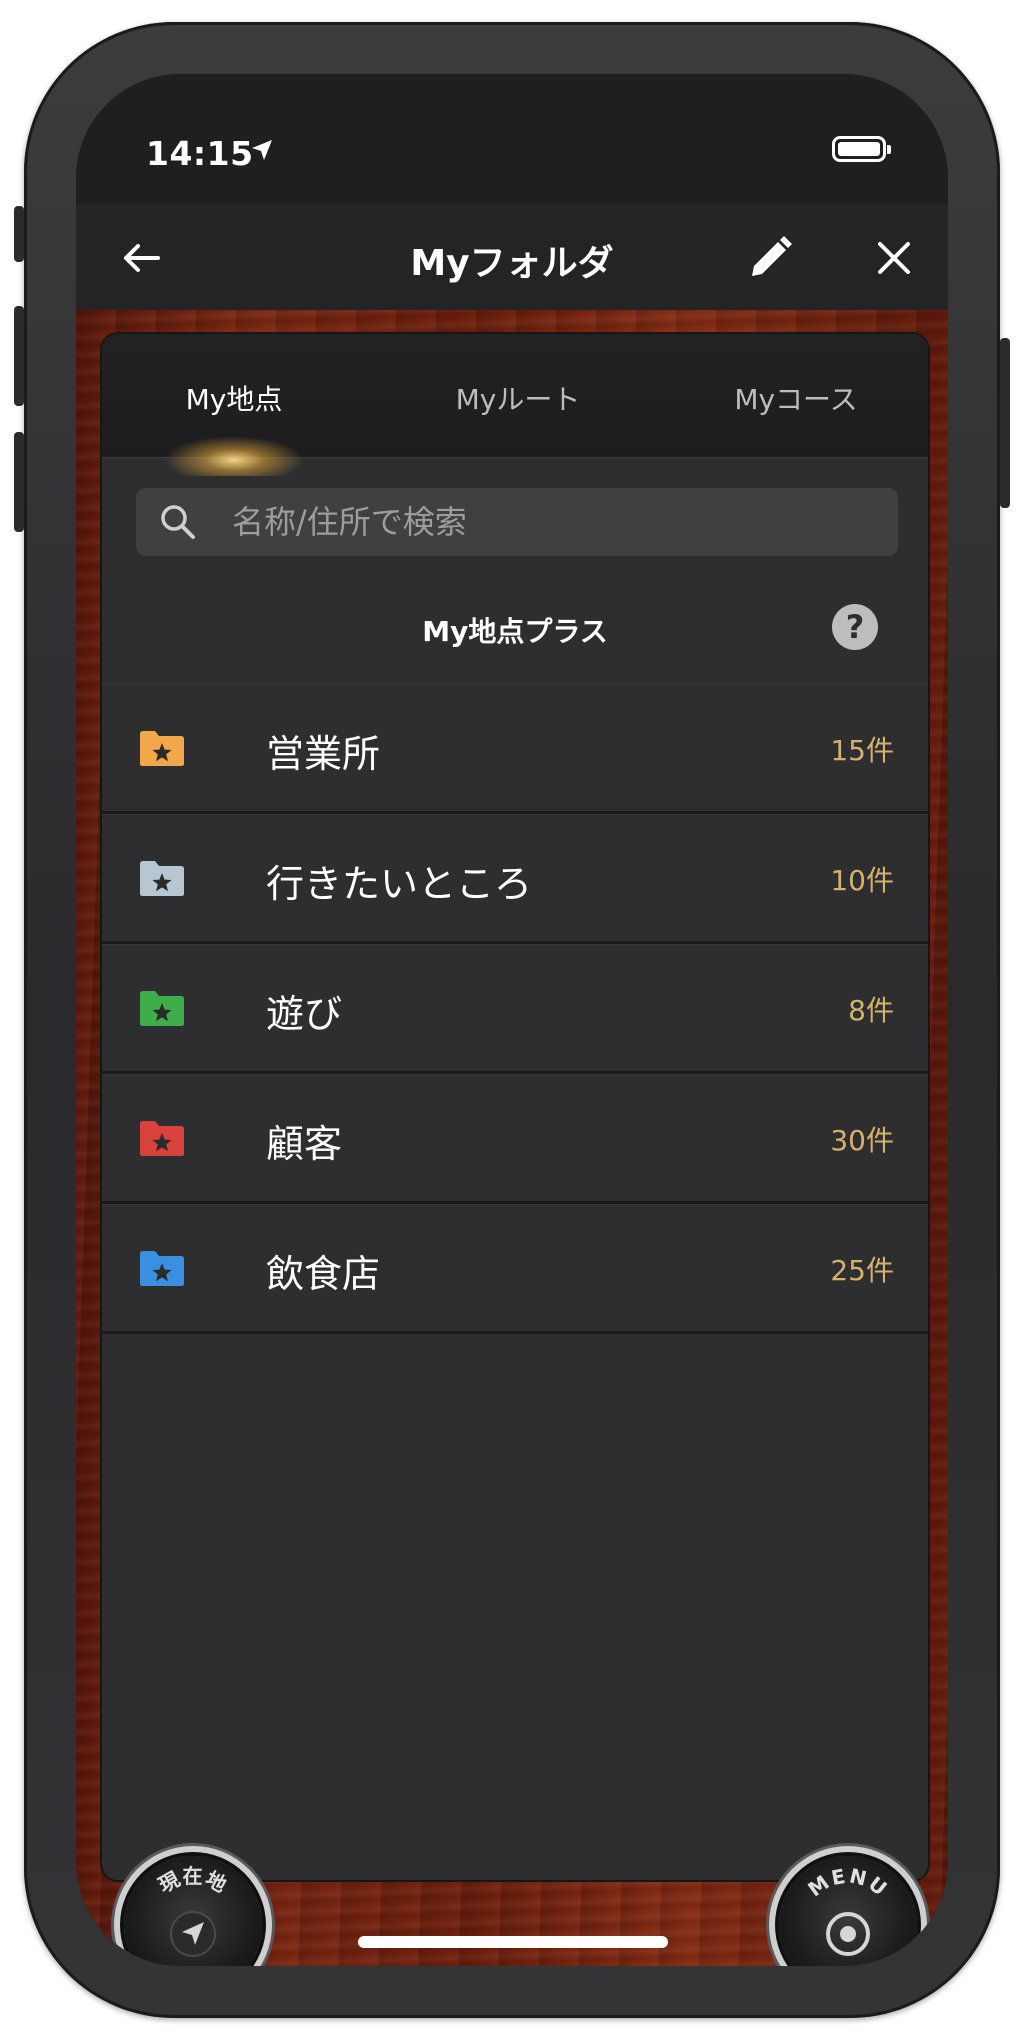  Describe the element at coordinates (862, 880) in the screenshot. I see `folder-count: 10件` at that location.